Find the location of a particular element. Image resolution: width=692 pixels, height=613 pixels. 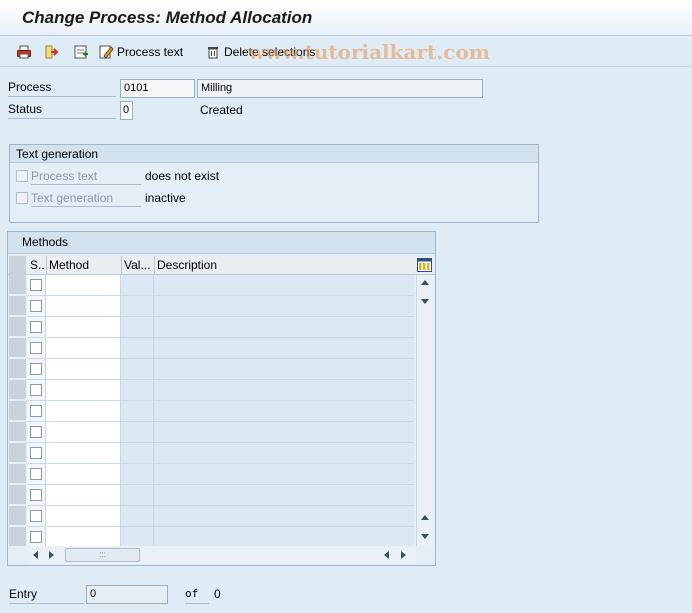

new-entries-button is located at coordinates (81, 52).